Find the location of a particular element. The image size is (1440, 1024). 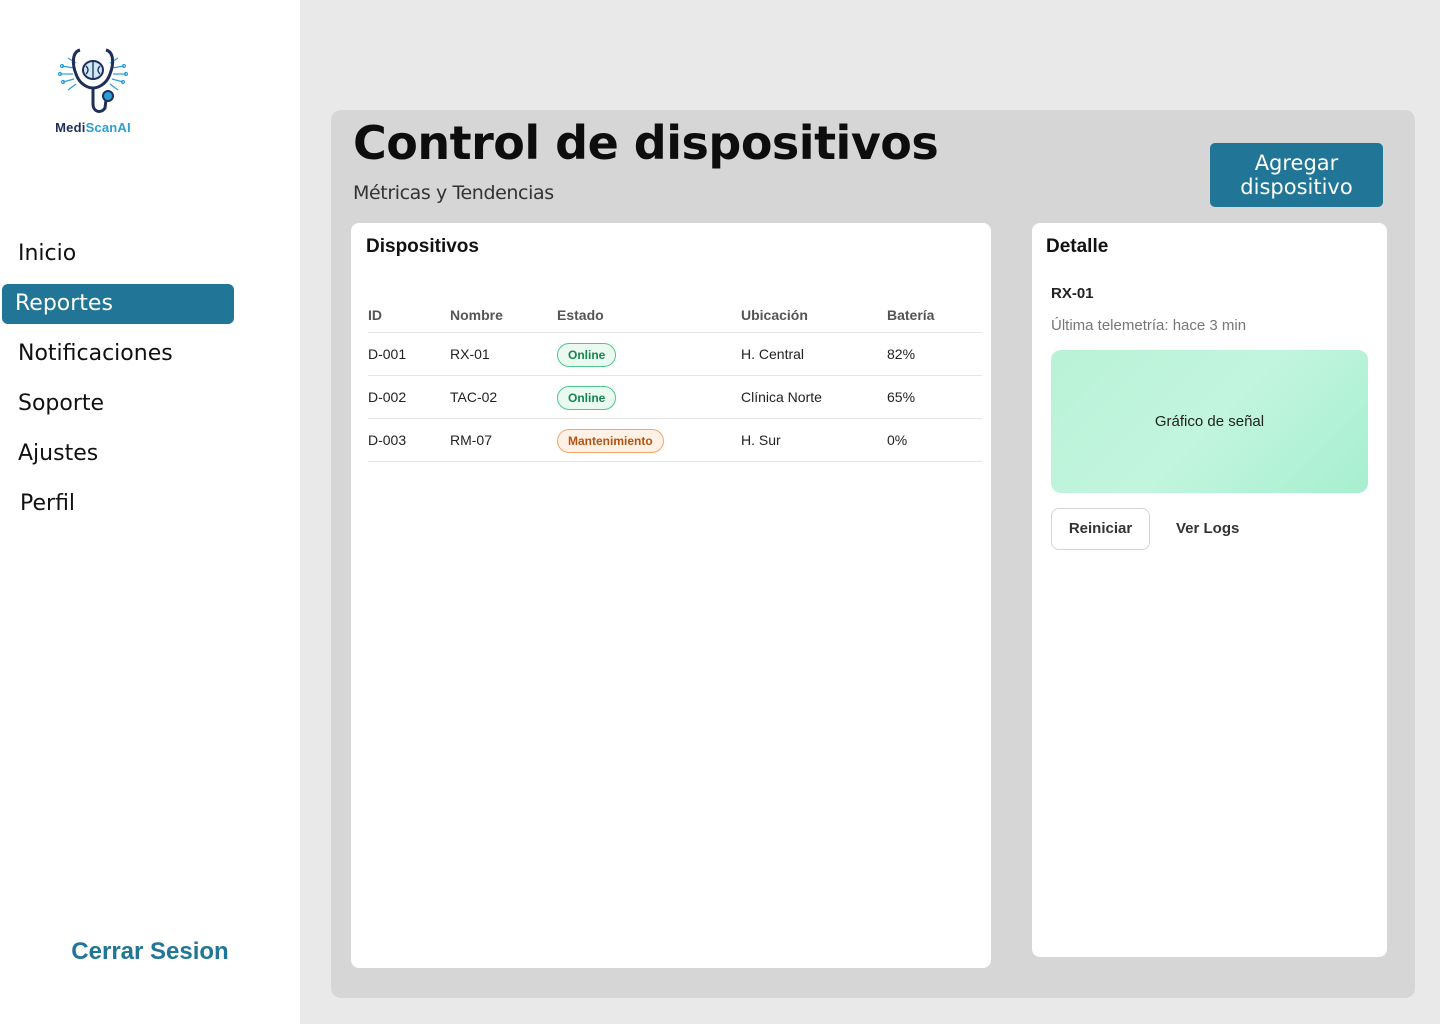

brand-logo: MediScanAI is located at coordinates (93, 92).